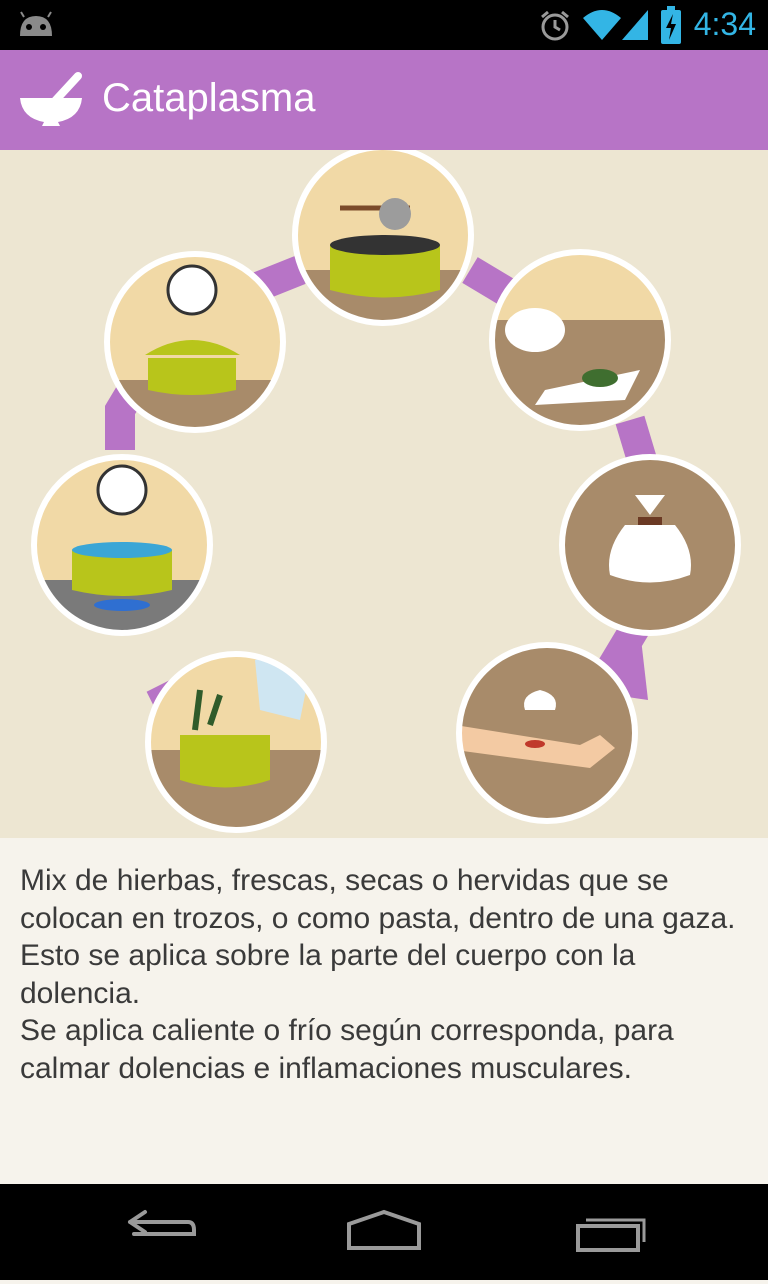 Image resolution: width=768 pixels, height=1284 pixels. I want to click on back-button, so click(160, 1232).